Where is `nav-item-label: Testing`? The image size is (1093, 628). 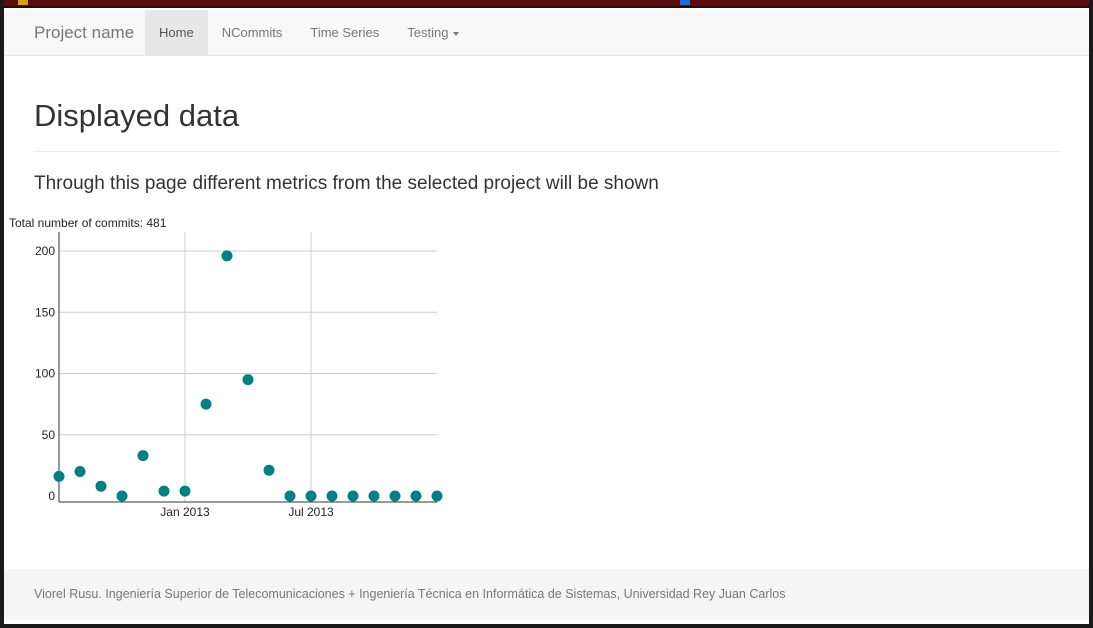
nav-item-label: Testing is located at coordinates (428, 32).